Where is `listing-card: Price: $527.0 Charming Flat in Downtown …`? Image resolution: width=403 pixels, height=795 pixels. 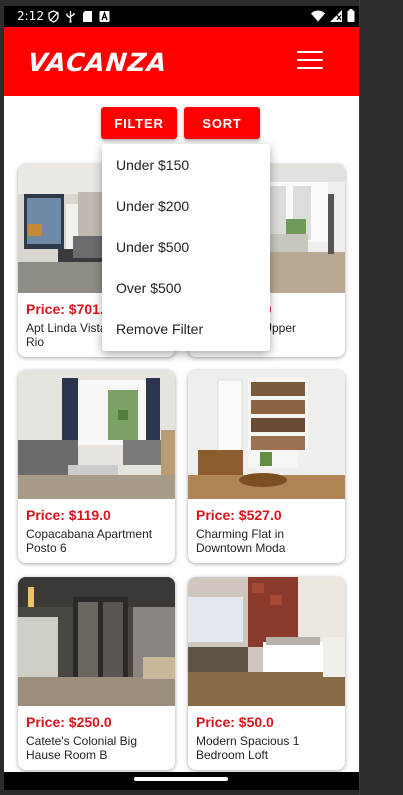
listing-card: Price: $527.0 Charming Flat in Downtown … is located at coordinates (266, 466).